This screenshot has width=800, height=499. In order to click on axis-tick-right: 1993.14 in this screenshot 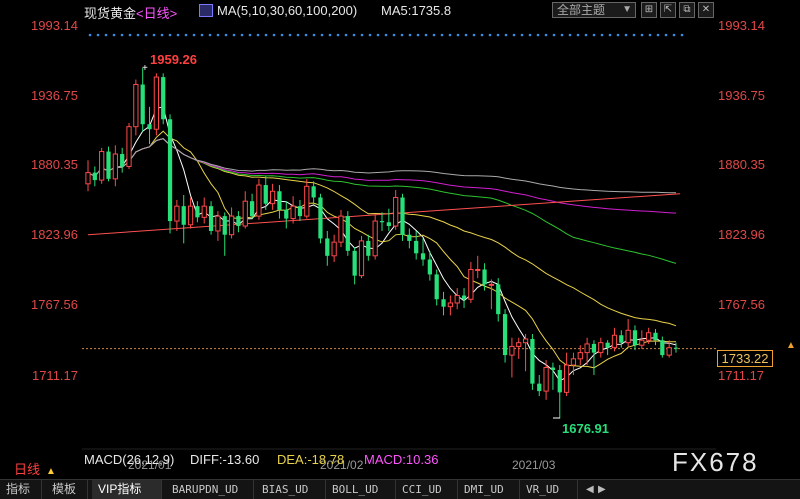, I will do `click(741, 25)`.